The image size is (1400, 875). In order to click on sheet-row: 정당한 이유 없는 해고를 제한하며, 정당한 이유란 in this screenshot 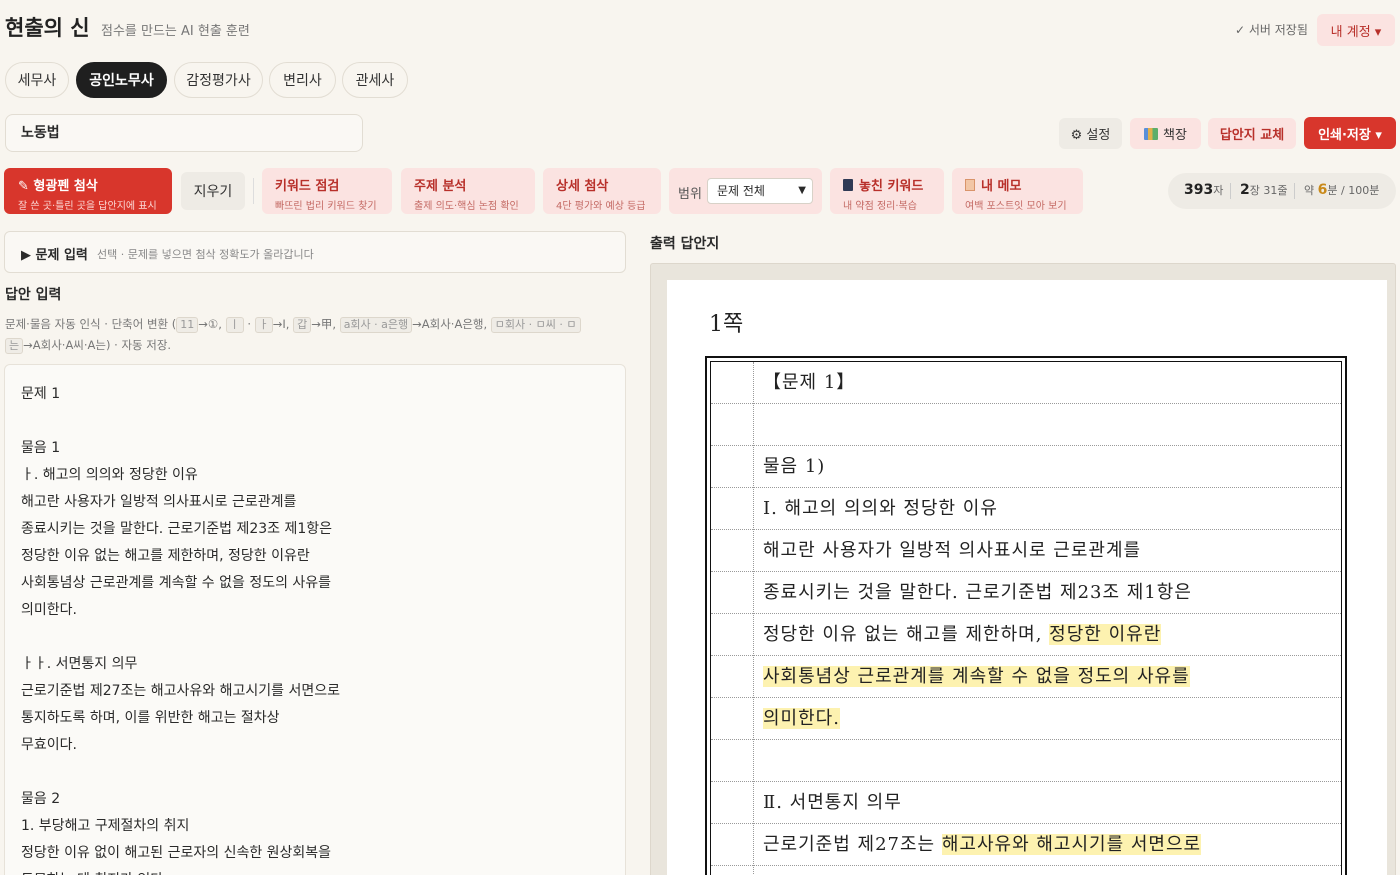, I will do `click(1026, 635)`.